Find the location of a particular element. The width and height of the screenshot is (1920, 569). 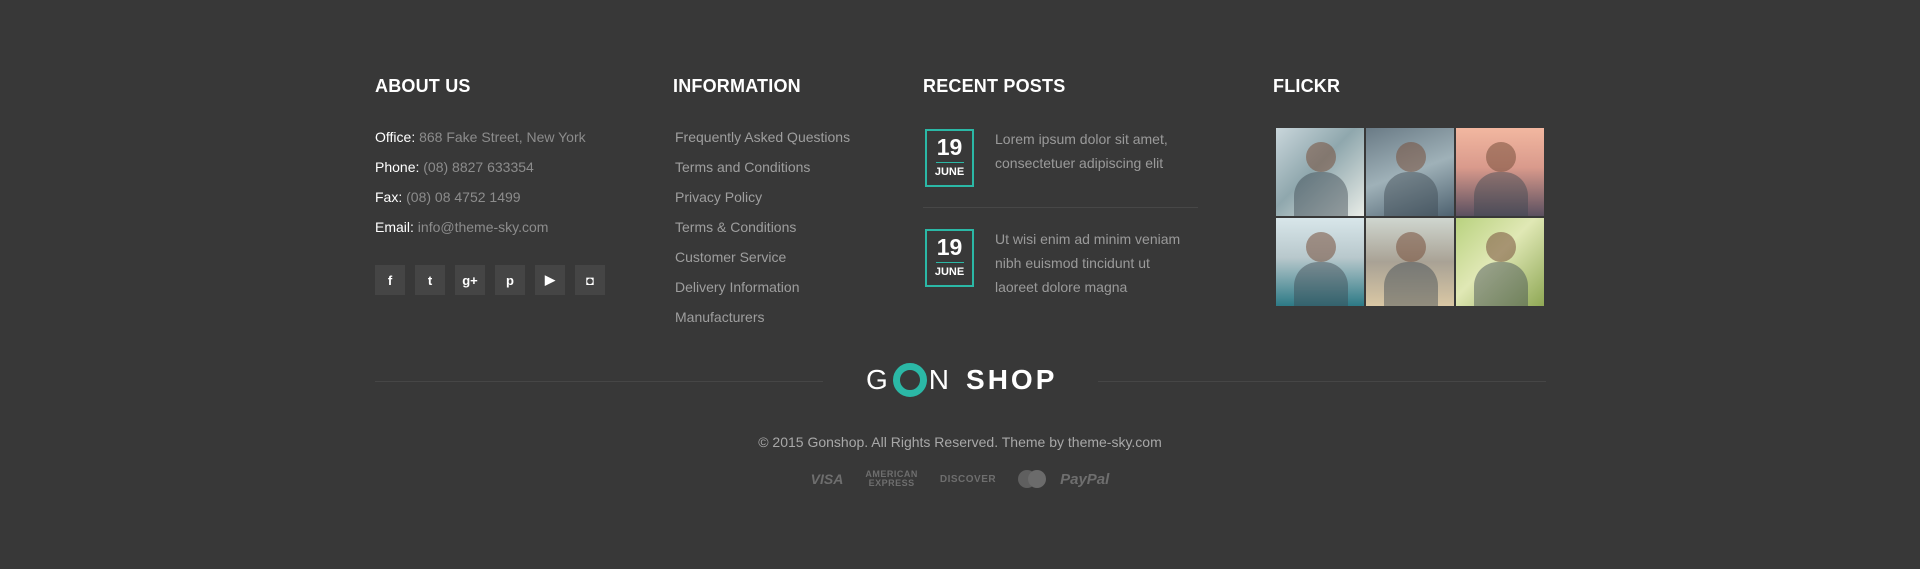

twitter-icon: t is located at coordinates (430, 280).